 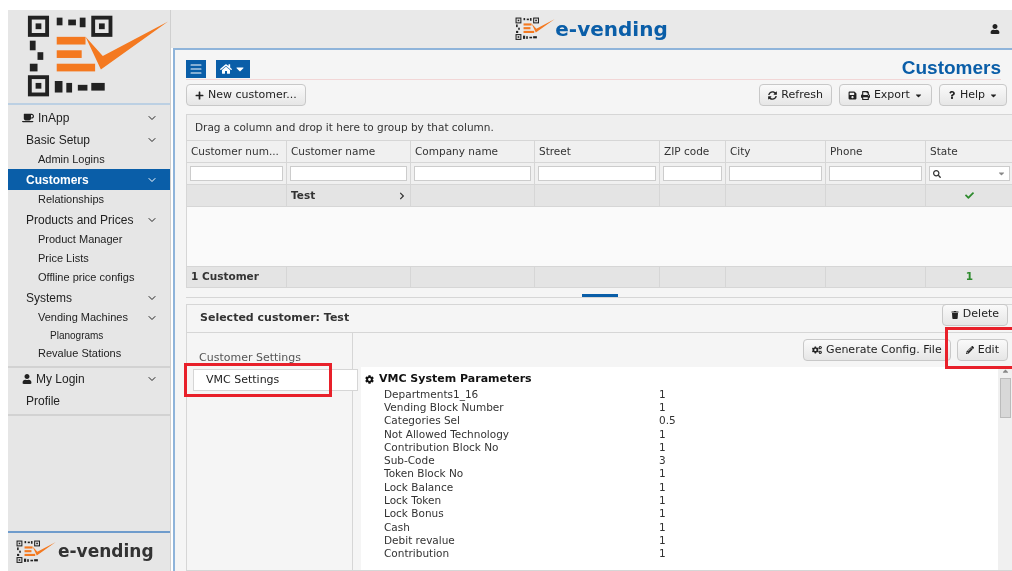 What do you see at coordinates (1005, 468) in the screenshot?
I see `scrollbar` at bounding box center [1005, 468].